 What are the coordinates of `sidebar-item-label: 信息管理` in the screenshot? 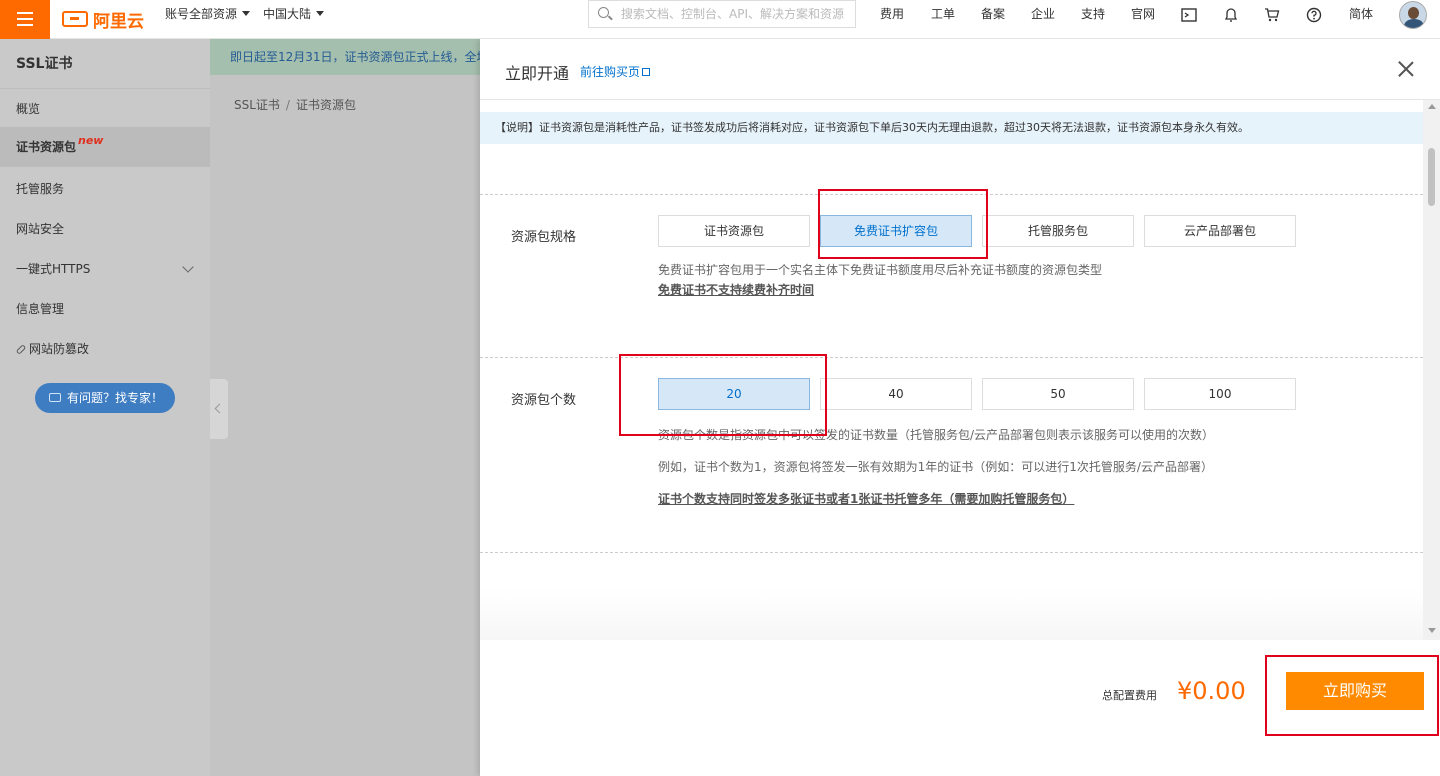 It's located at (40, 309).